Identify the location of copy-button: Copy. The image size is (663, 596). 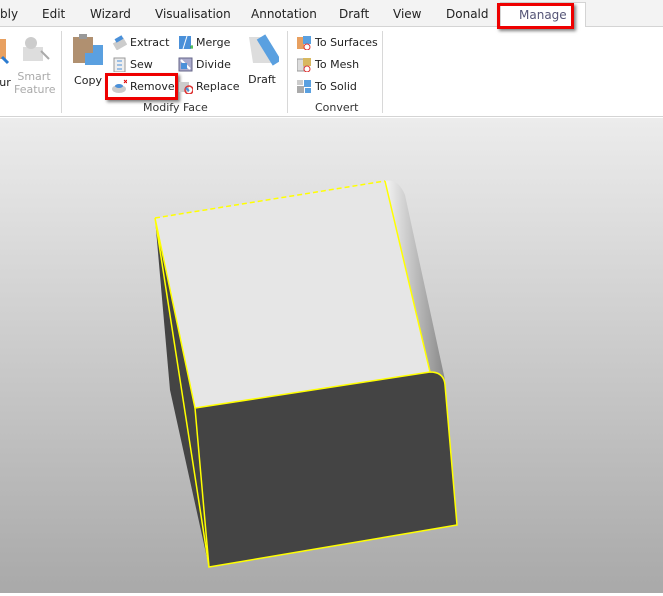
(88, 60).